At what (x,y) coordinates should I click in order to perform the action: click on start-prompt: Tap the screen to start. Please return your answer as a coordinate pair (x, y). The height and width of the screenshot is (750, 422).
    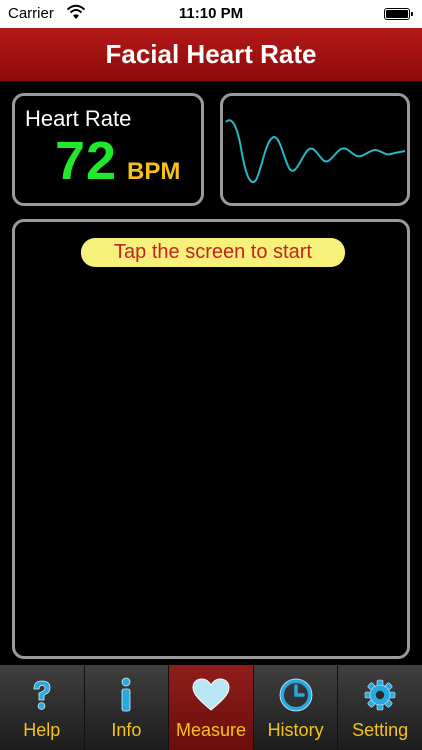
    Looking at the image, I should click on (213, 252).